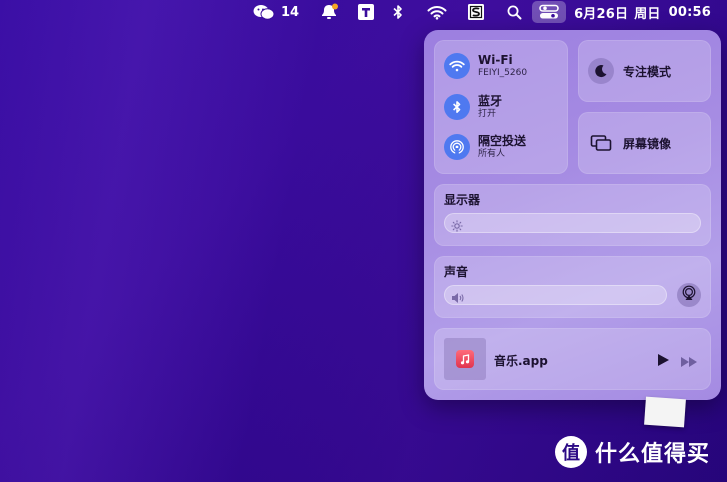 Image resolution: width=727 pixels, height=482 pixels. I want to click on airplay-audio-button, so click(689, 295).